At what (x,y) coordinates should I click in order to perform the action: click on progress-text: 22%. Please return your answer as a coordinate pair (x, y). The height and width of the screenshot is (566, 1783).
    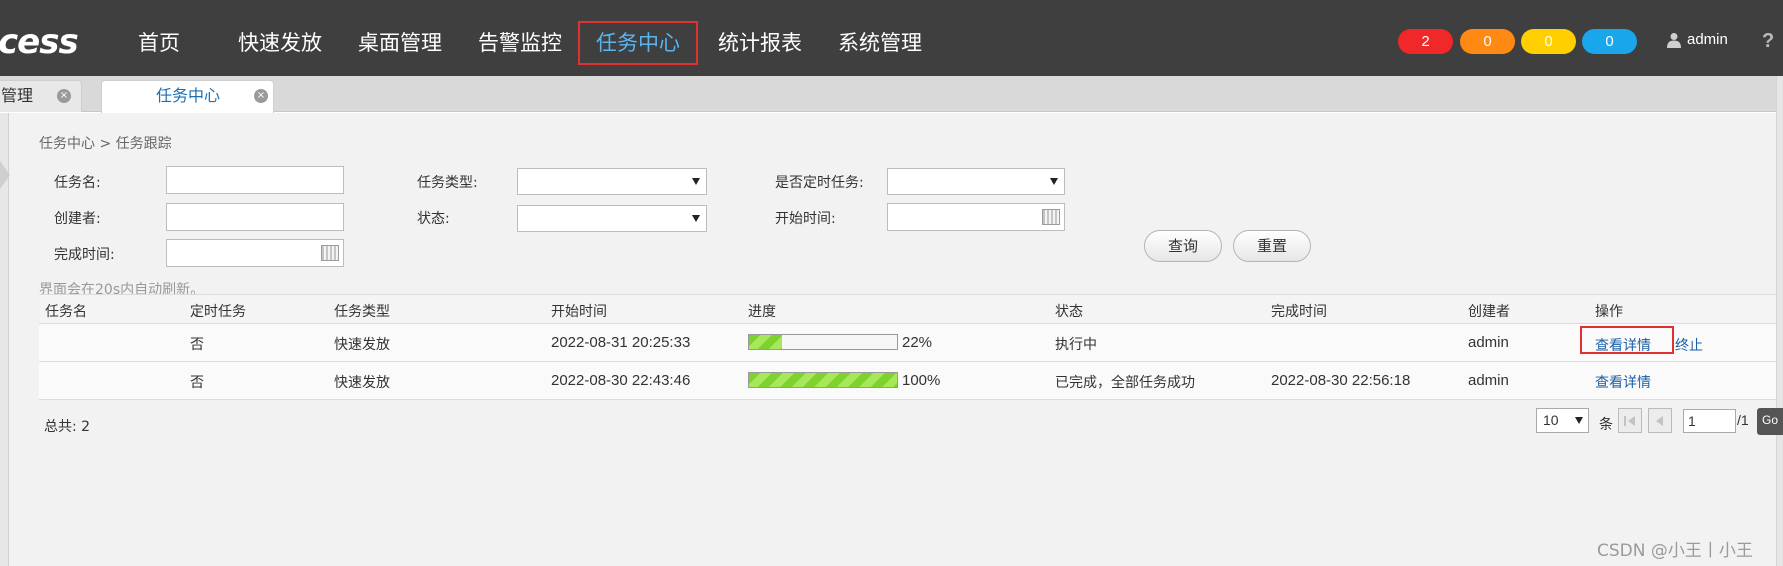
    Looking at the image, I should click on (917, 342).